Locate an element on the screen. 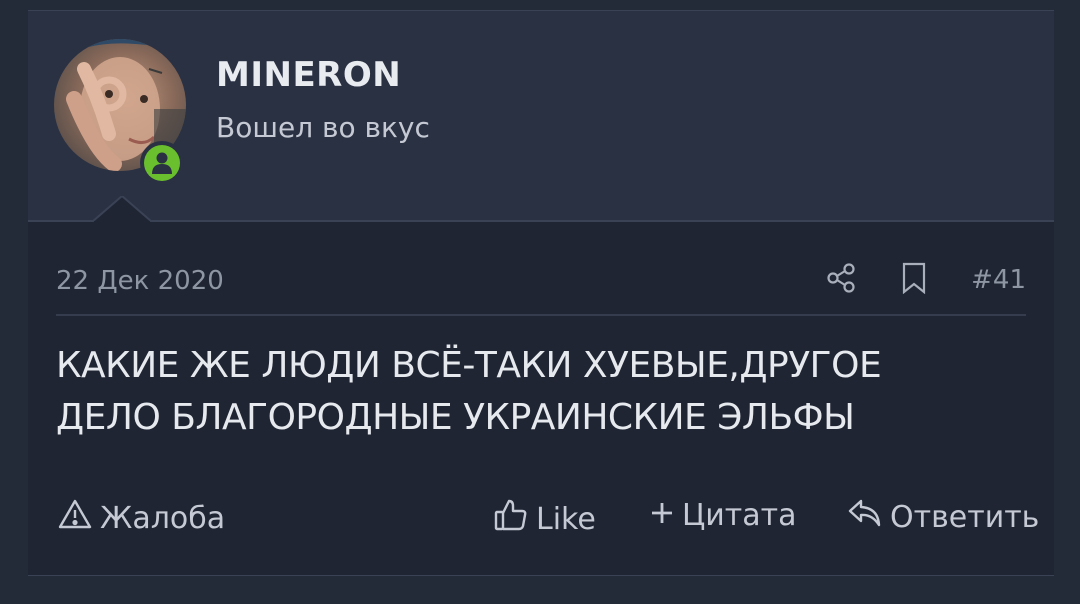  content-line: КАКИЕ ЖЕ ЛЮДИ ВСЁ-ТАКИ ХУЕВЫЕ,ДРУГОЕ is located at coordinates (469, 365).